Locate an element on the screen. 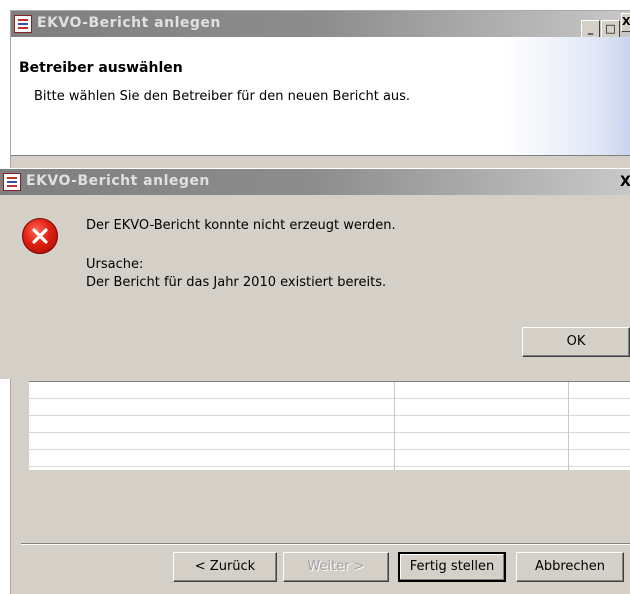 Image resolution: width=630 pixels, height=594 pixels. button-separator is located at coordinates (325, 544).